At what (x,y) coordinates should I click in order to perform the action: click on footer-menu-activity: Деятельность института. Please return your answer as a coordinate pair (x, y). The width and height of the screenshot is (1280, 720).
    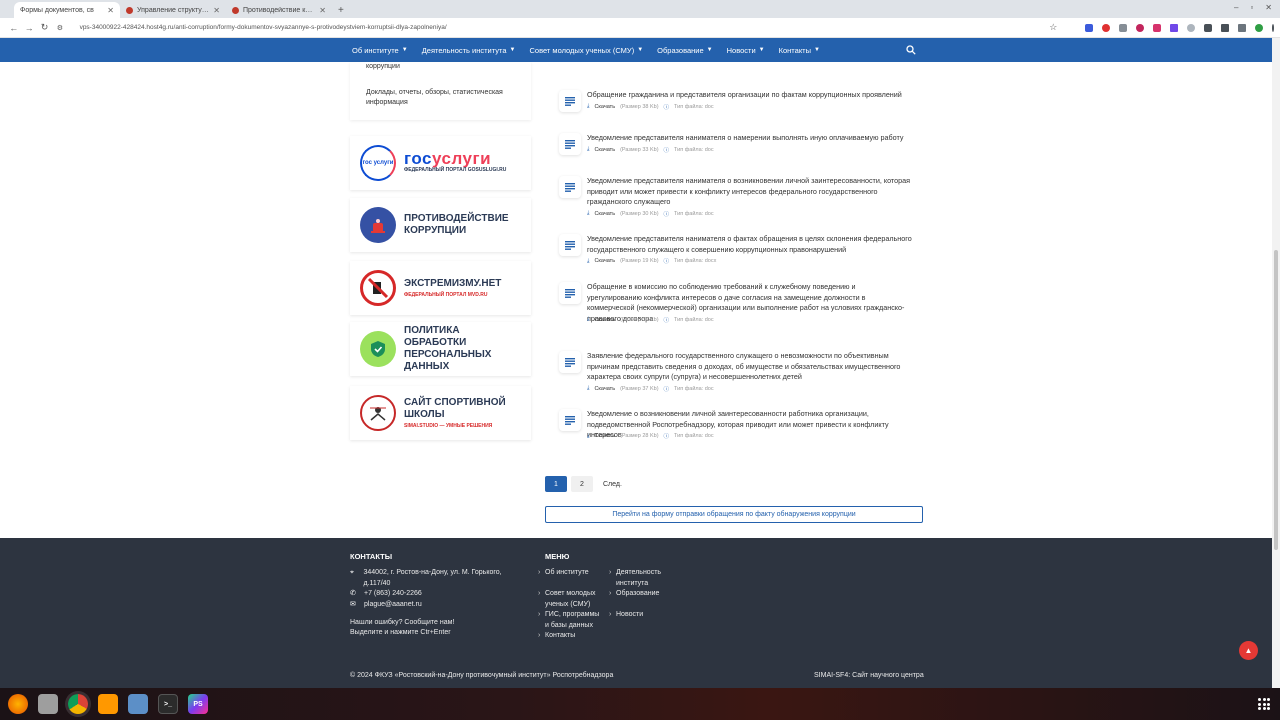
    Looking at the image, I should click on (639, 578).